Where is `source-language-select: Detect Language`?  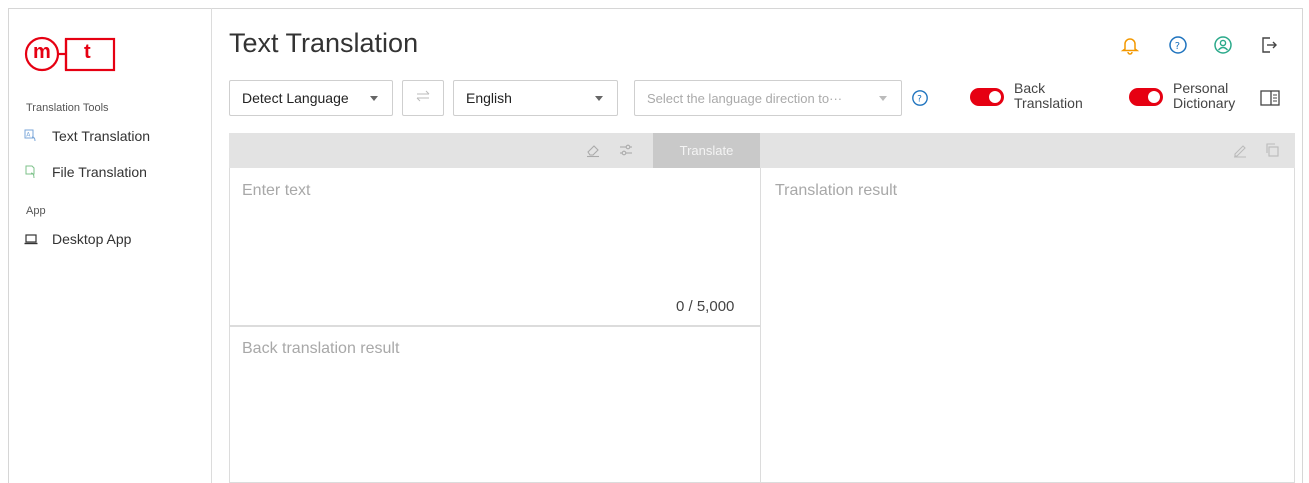 source-language-select: Detect Language is located at coordinates (311, 98).